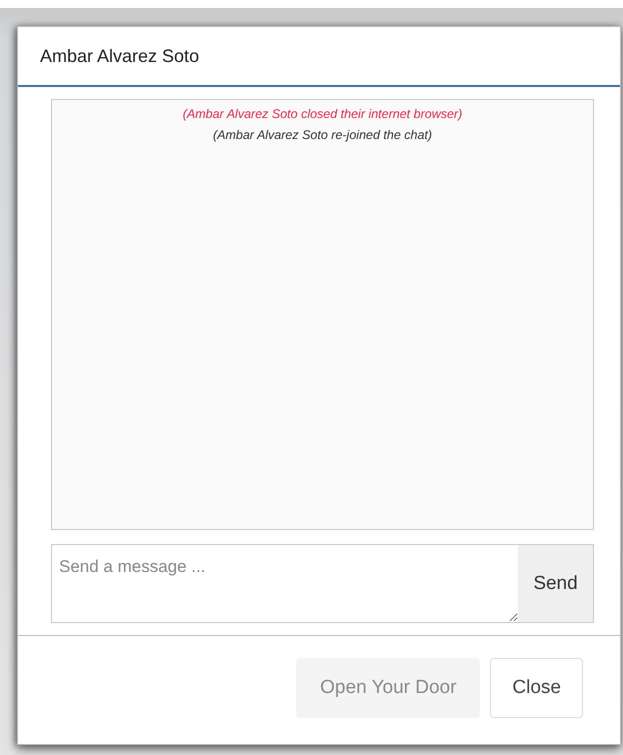 Image resolution: width=623 pixels, height=755 pixels. I want to click on close-button: Close, so click(536, 688).